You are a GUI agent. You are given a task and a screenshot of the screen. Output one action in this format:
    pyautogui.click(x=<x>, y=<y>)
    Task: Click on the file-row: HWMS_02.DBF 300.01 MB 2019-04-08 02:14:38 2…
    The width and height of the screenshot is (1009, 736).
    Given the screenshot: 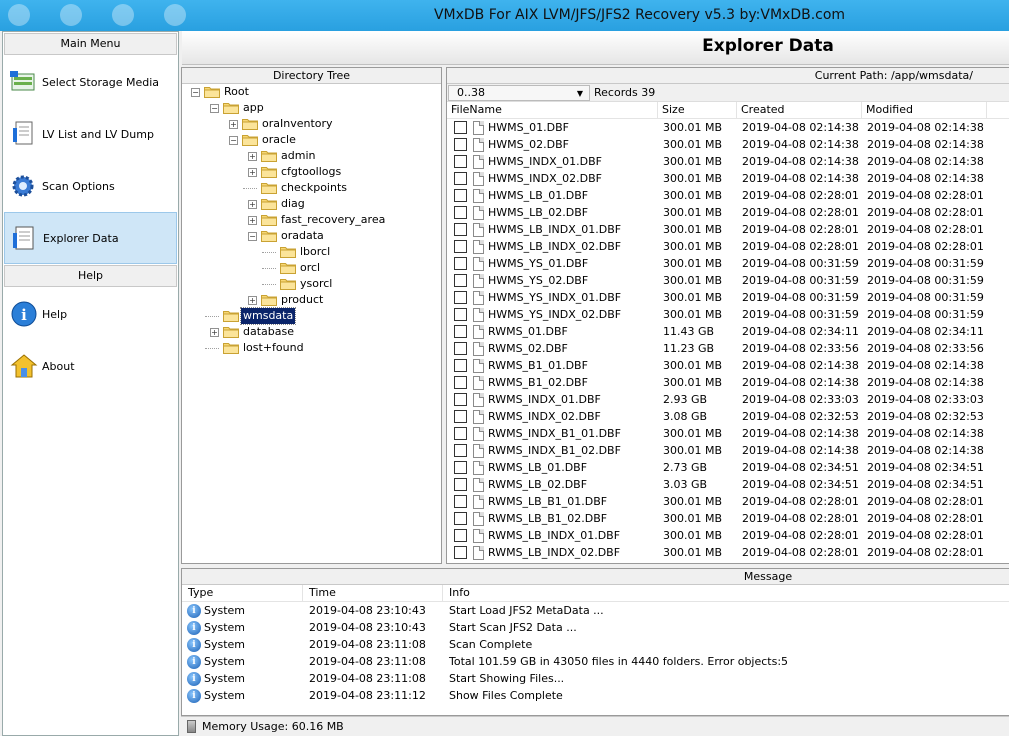 What is the action you would take?
    pyautogui.click(x=728, y=144)
    